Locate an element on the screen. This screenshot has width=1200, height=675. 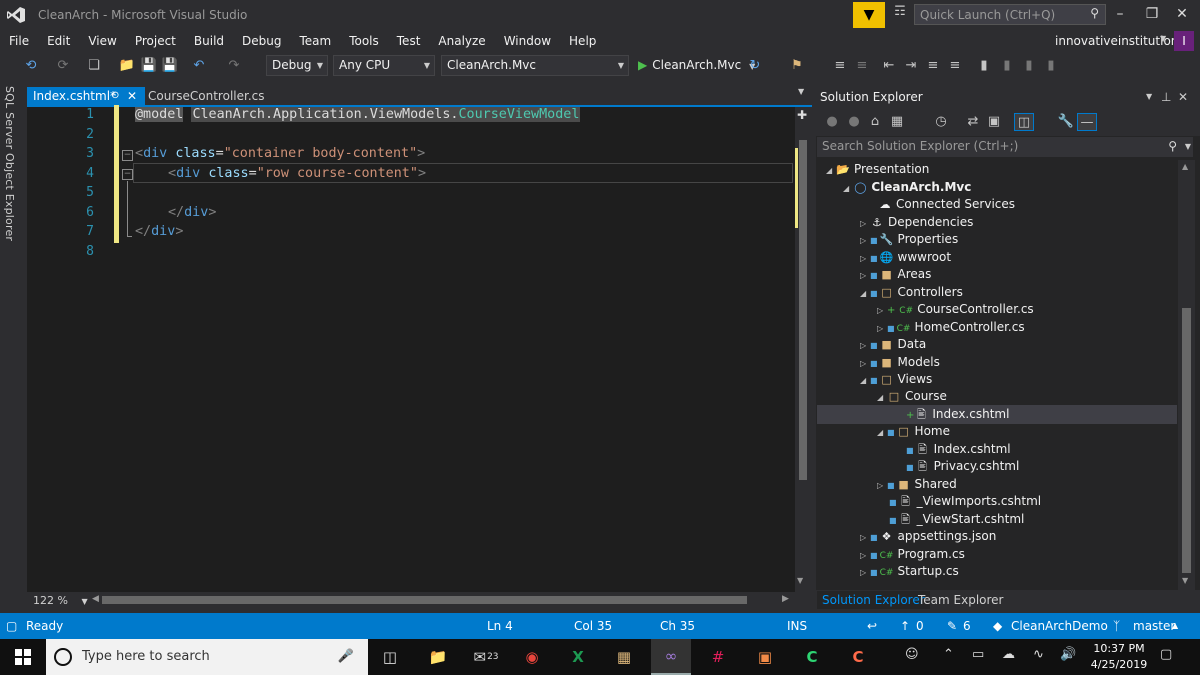
tab-index-cshtml: Index.cshtml* ⊙ ✕ is located at coordinates (86, 96).